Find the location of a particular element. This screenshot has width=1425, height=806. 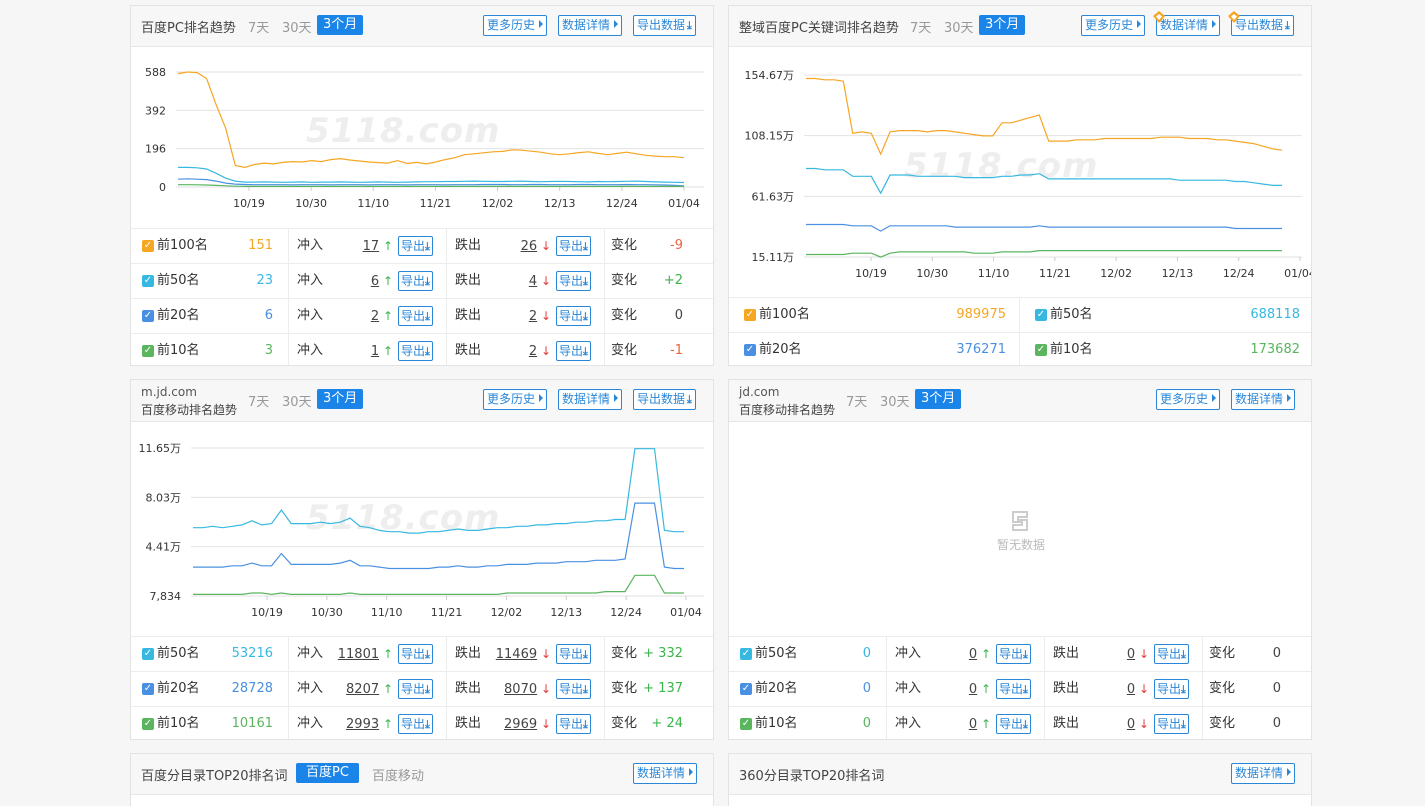

out-value: 2969 is located at coordinates (520, 724).